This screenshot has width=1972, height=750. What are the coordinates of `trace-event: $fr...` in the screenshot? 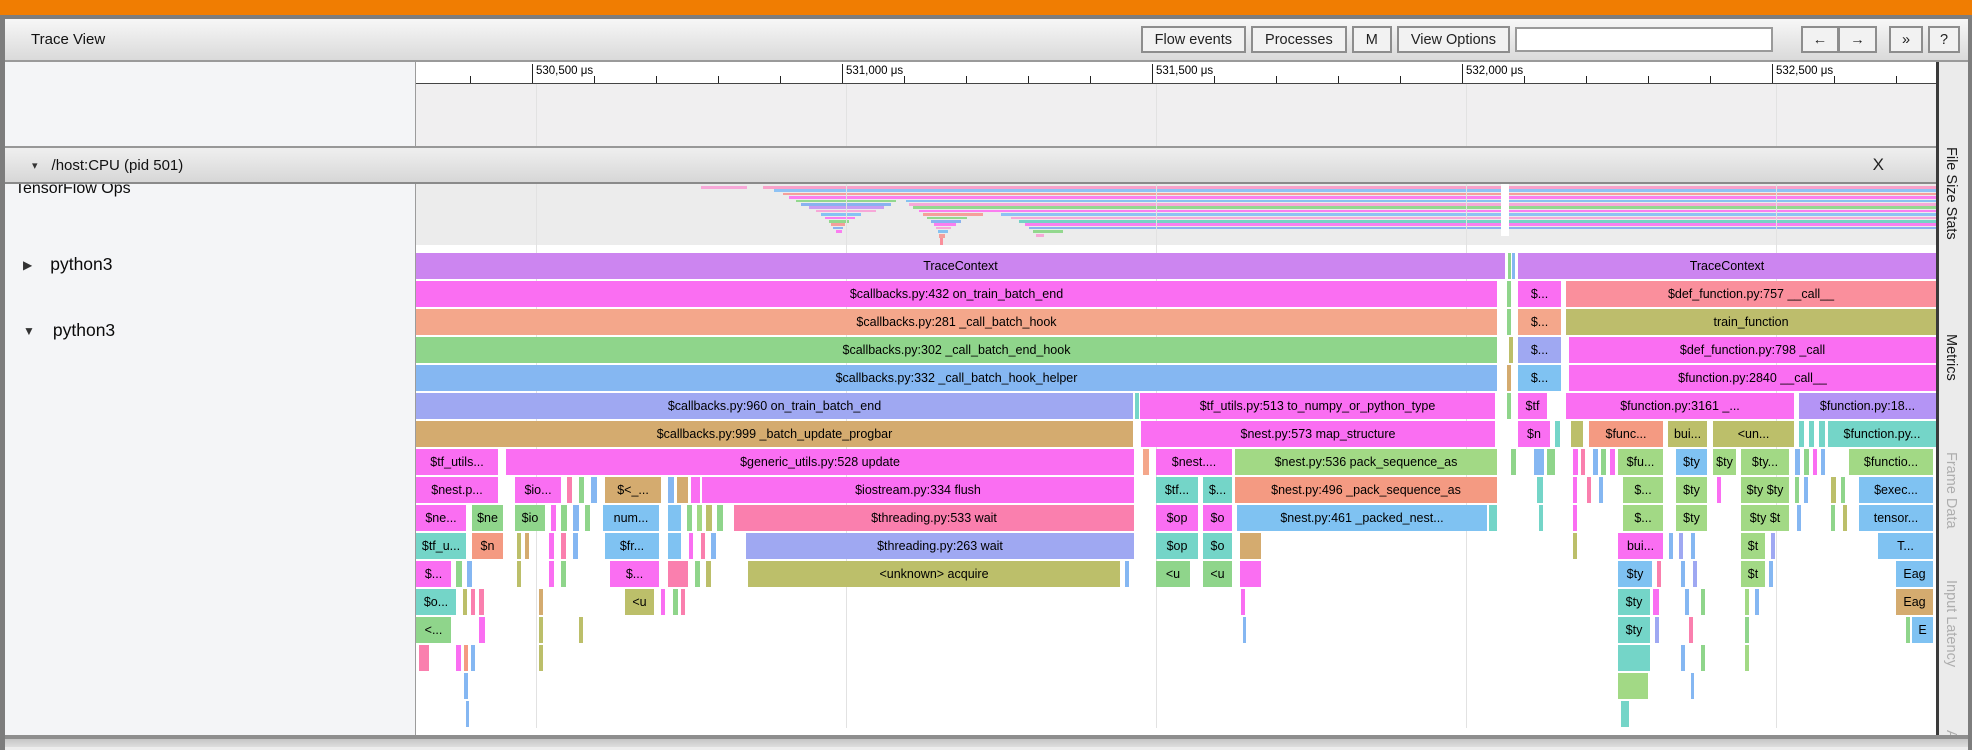 It's located at (632, 546).